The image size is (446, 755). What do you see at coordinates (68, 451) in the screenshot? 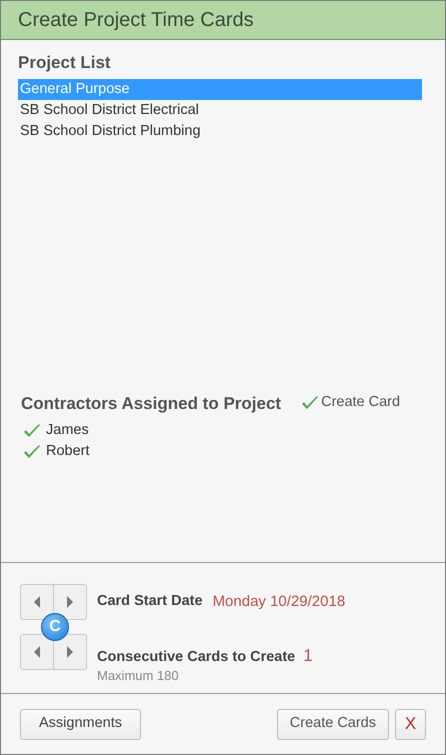
I see `contractor-name: Robert` at bounding box center [68, 451].